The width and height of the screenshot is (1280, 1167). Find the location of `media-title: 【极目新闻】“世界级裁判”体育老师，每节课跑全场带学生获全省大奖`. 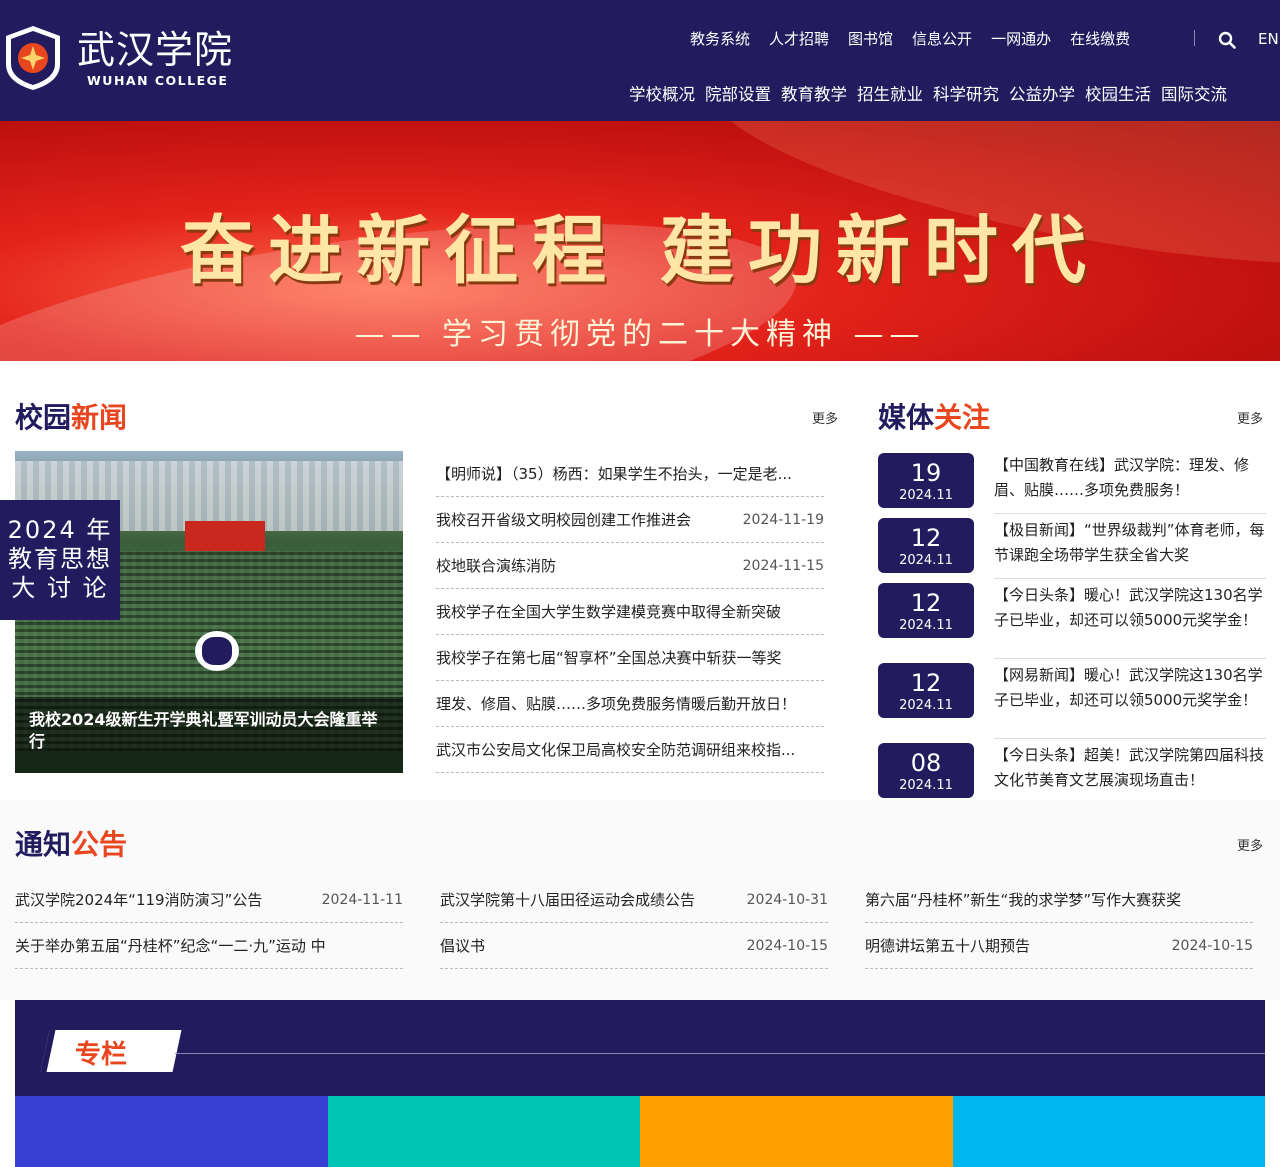

media-title: 【极目新闻】“世界级裁判”体育老师，每节课跑全场带学生获全省大奖 is located at coordinates (1130, 543).